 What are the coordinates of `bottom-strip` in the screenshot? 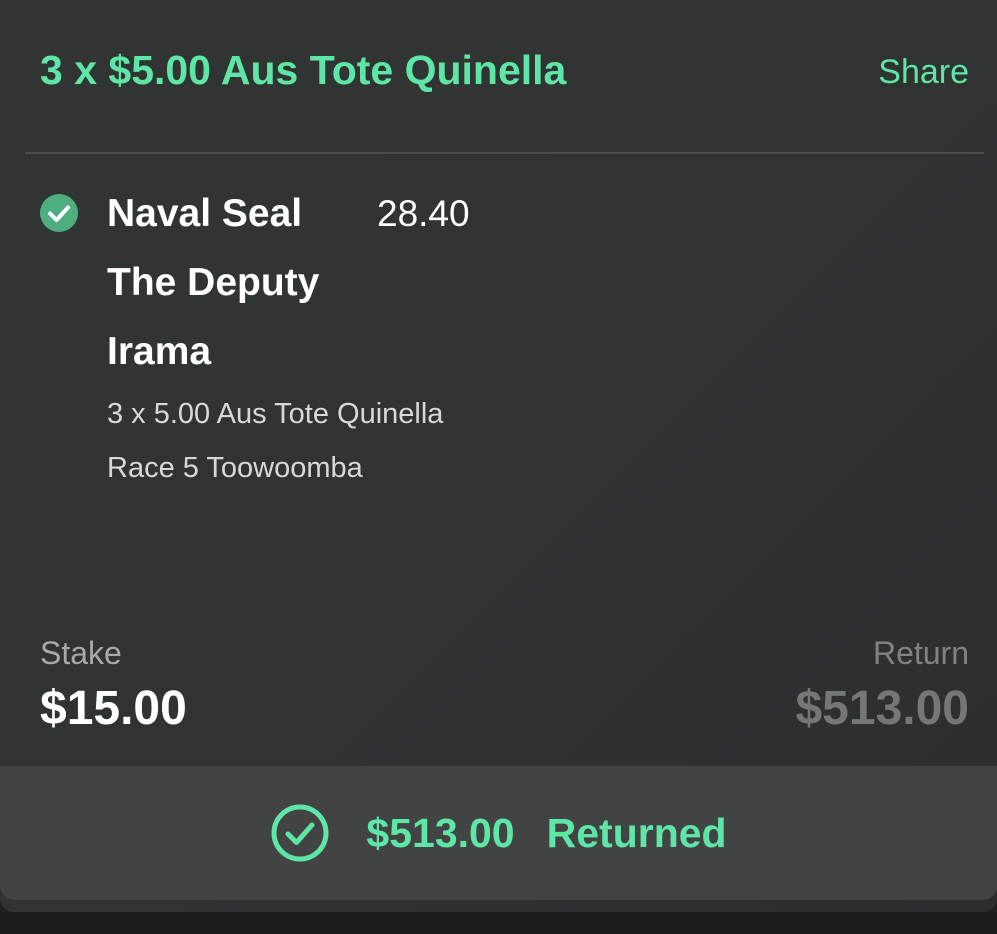 It's located at (498, 923).